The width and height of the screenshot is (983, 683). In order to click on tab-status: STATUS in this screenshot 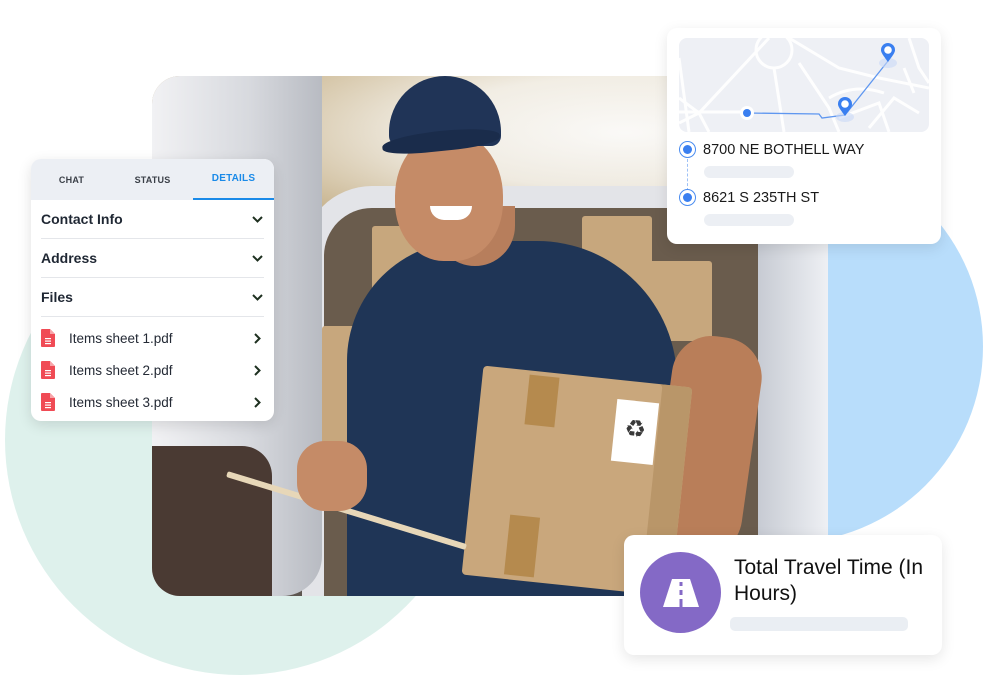, I will do `click(152, 179)`.